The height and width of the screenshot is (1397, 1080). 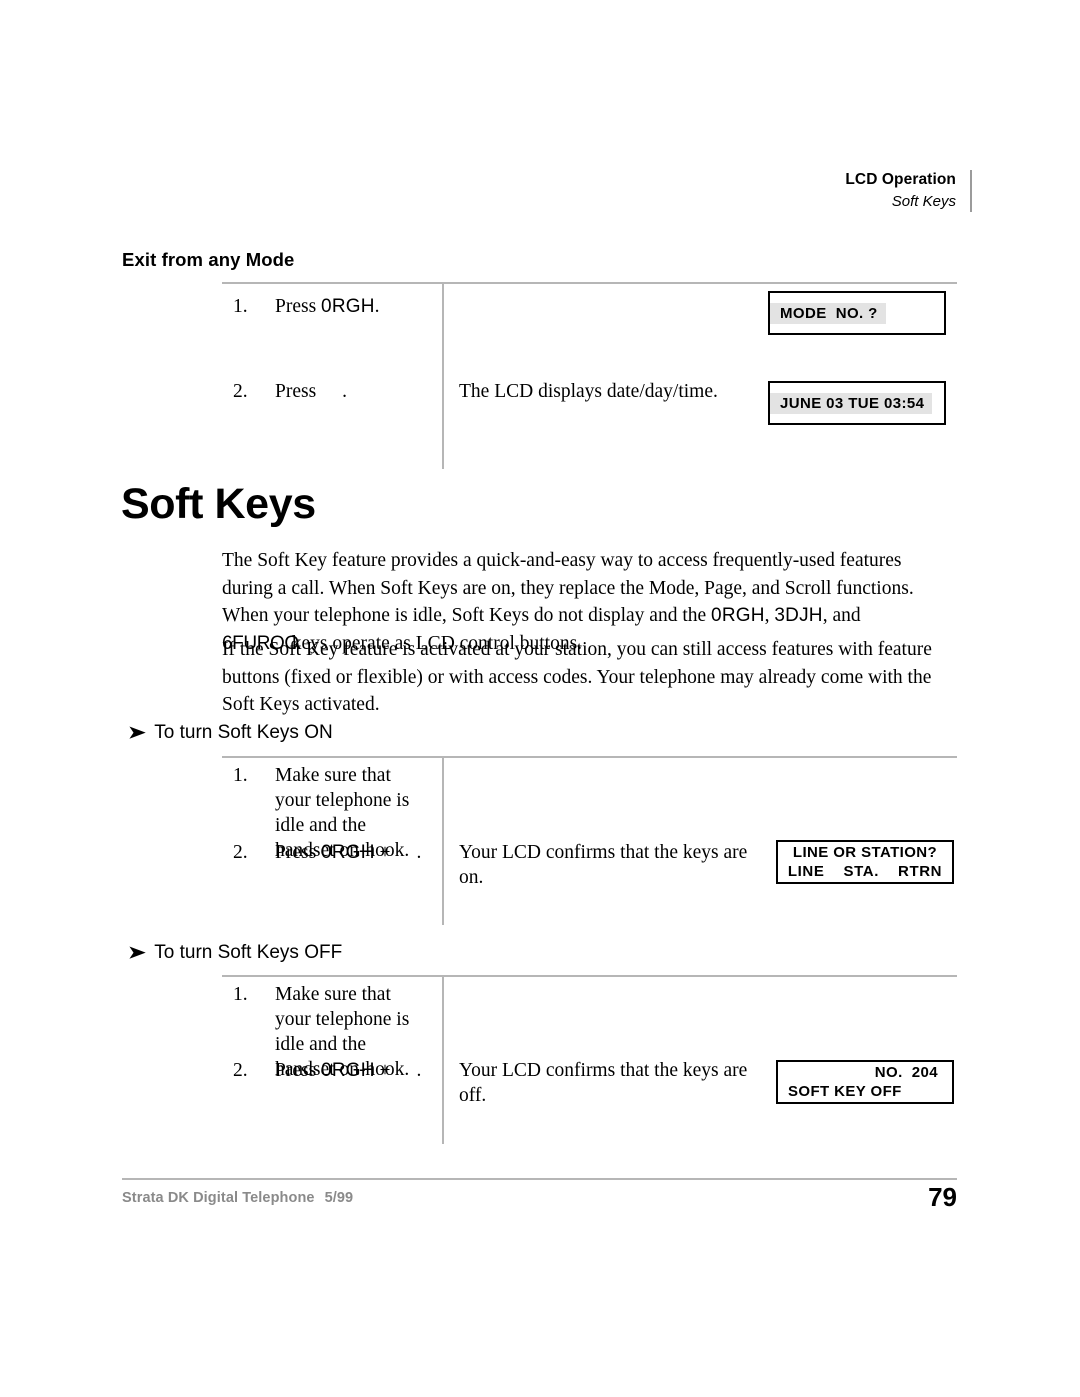 I want to click on procedure-heading-label: To turn Soft Keys ON, so click(x=243, y=732).